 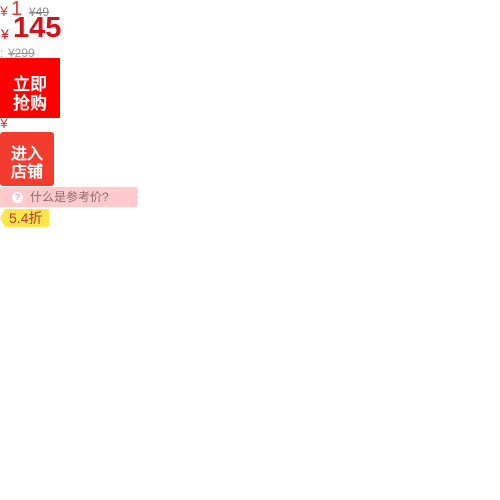 What do you see at coordinates (37, 28) in the screenshot?
I see `main-price: 145` at bounding box center [37, 28].